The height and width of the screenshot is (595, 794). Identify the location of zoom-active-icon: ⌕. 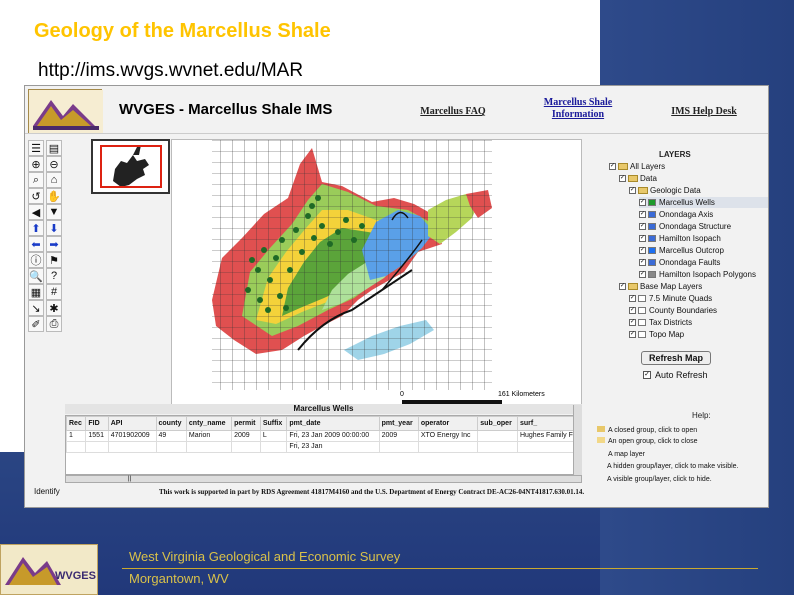
(36, 180).